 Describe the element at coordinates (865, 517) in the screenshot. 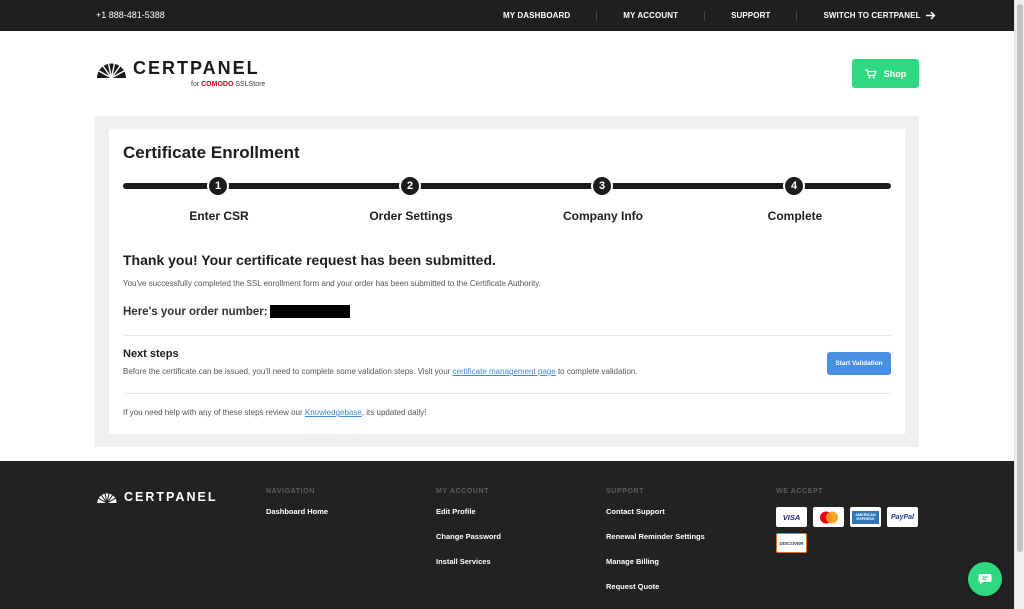

I see `amex-logo: AMERICAN EXPRESS` at that location.